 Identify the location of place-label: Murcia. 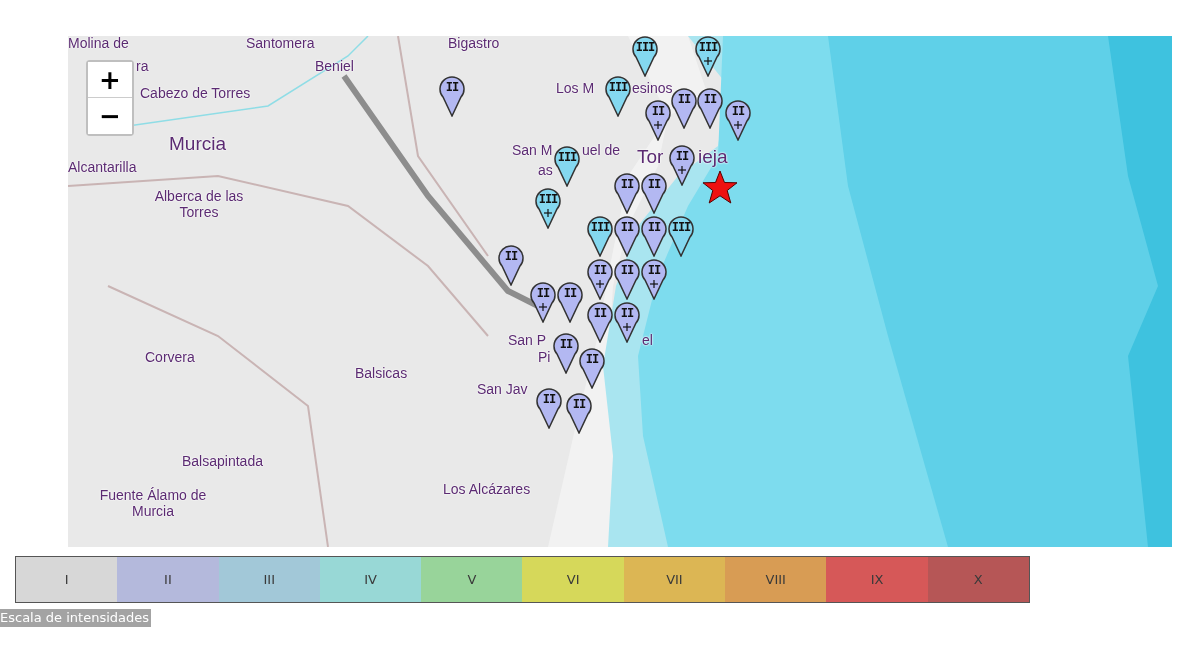
(197, 144).